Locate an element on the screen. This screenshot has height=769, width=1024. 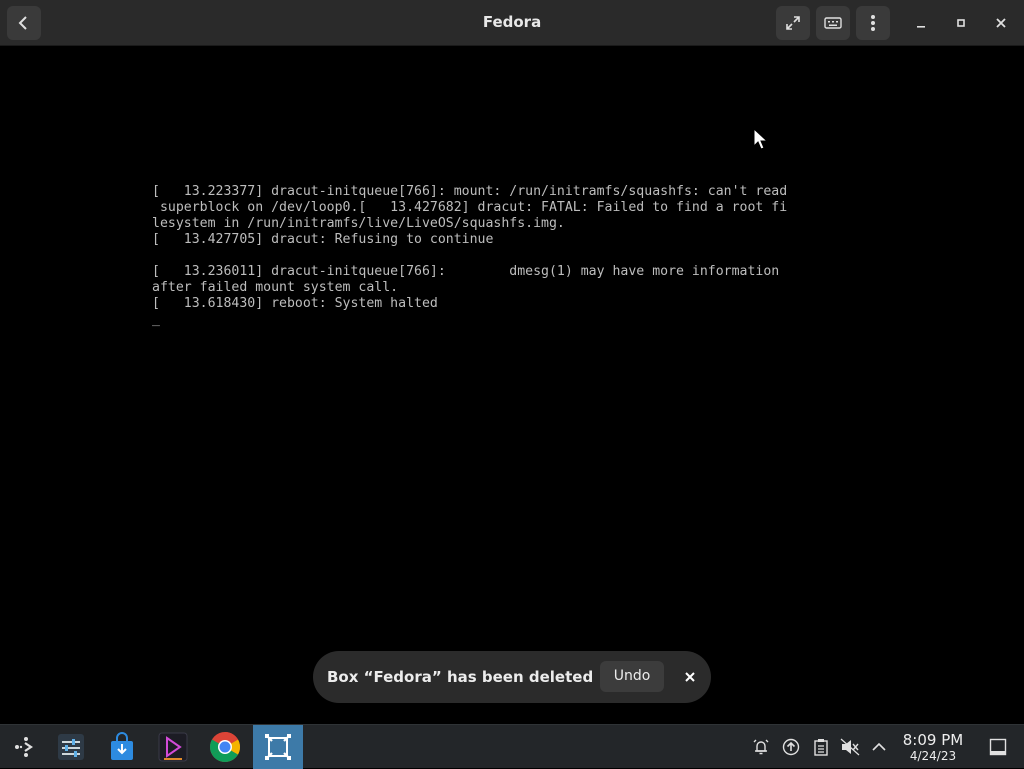
chrome-browser-app is located at coordinates (225, 747).